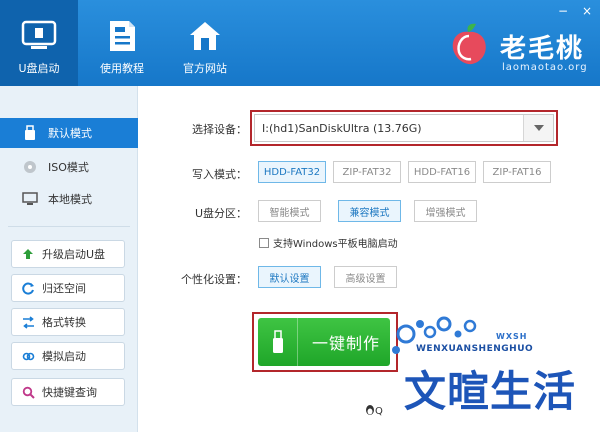 This screenshot has height=432, width=600. I want to click on partition-label: U盘分区：, so click(220, 213).